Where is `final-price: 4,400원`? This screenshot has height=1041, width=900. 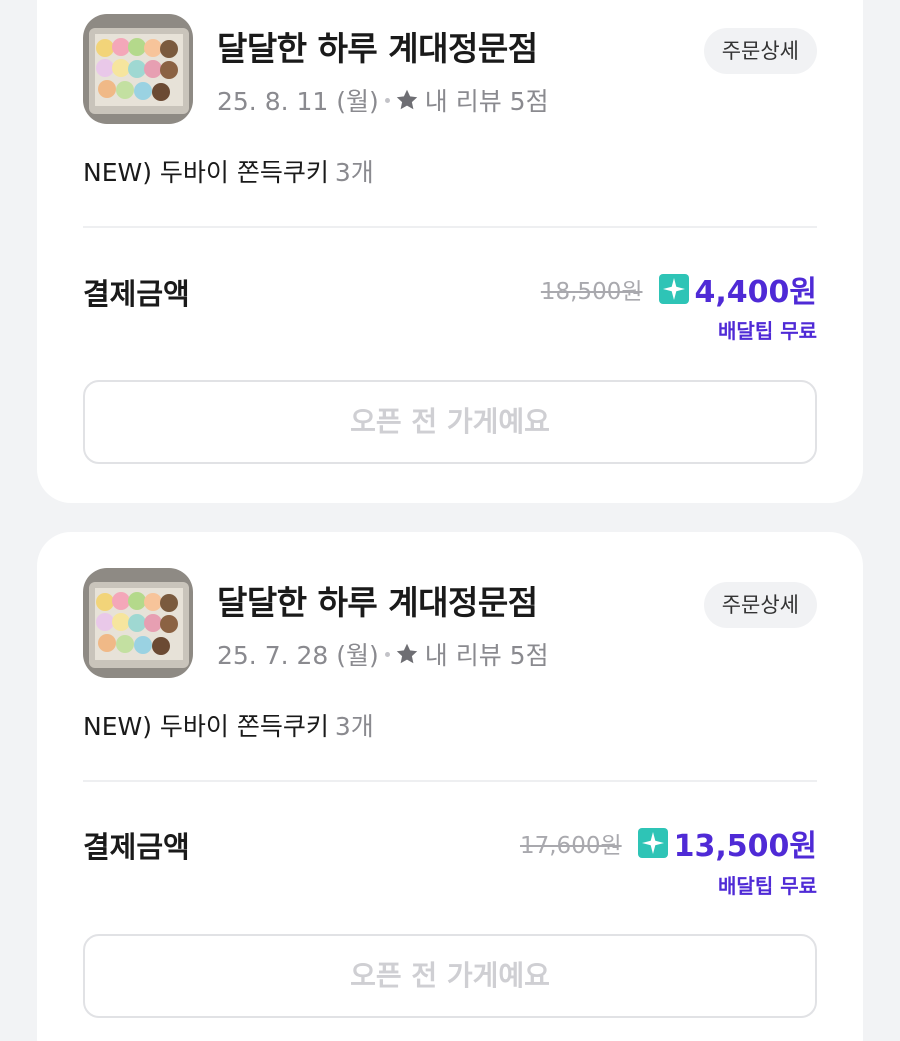 final-price: 4,400원 is located at coordinates (756, 292).